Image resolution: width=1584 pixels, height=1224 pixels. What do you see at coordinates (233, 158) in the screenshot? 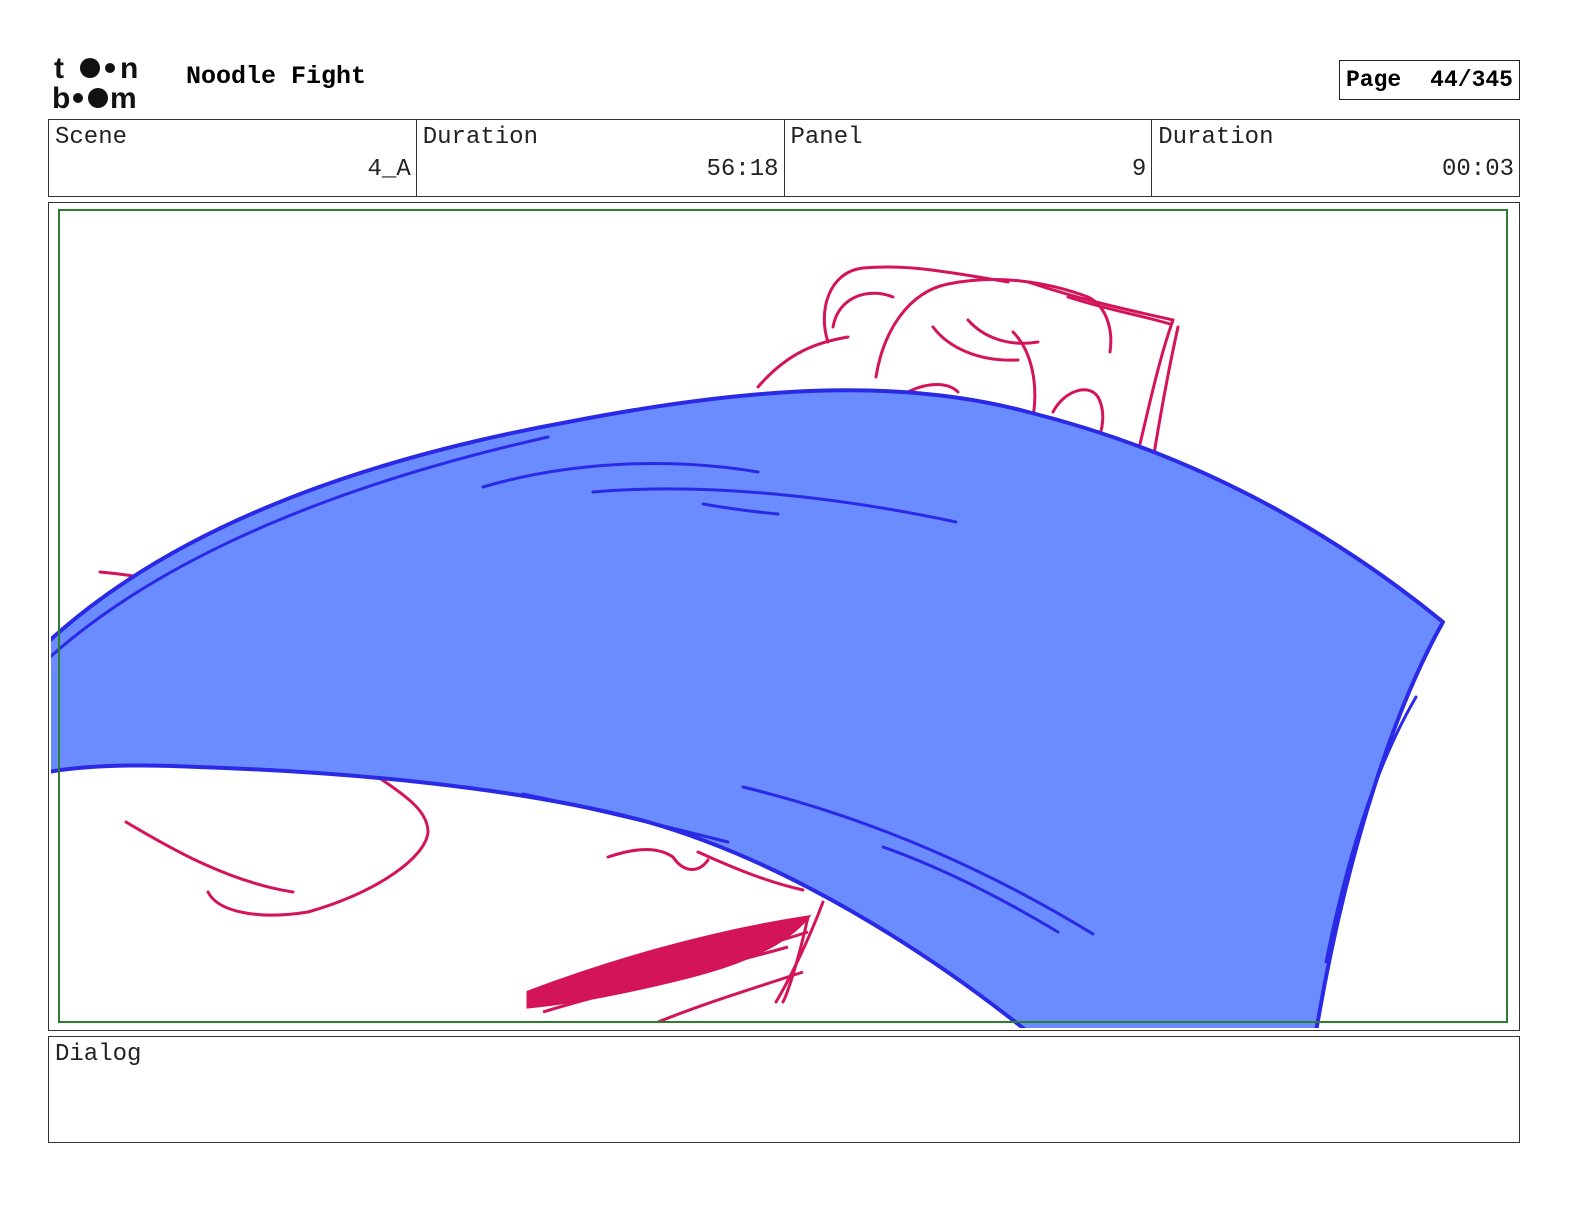
I see `scene-cell: Scene 4_A` at bounding box center [233, 158].